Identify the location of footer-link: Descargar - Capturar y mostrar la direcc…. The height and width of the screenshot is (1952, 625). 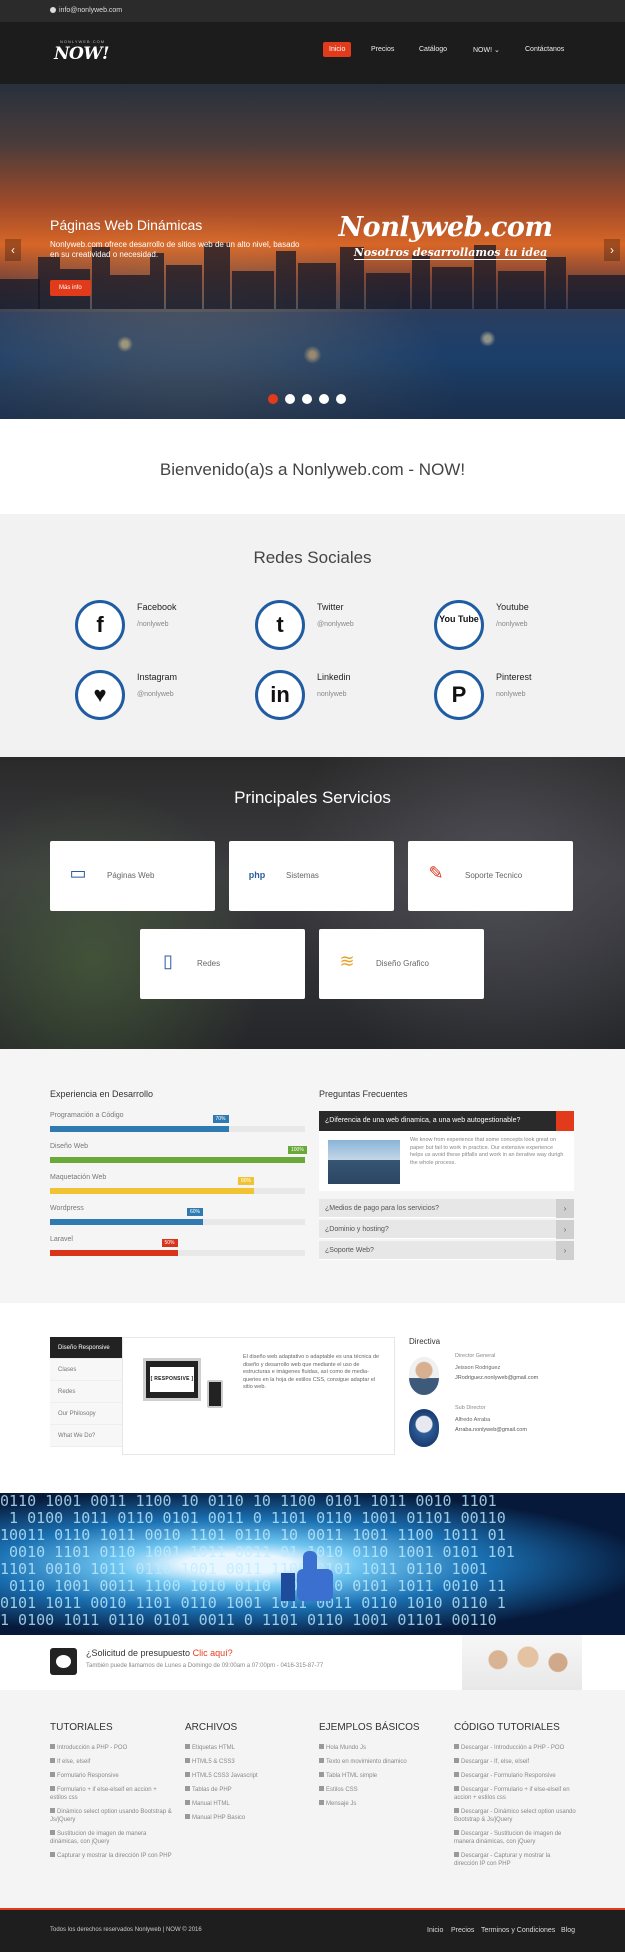
(515, 1860).